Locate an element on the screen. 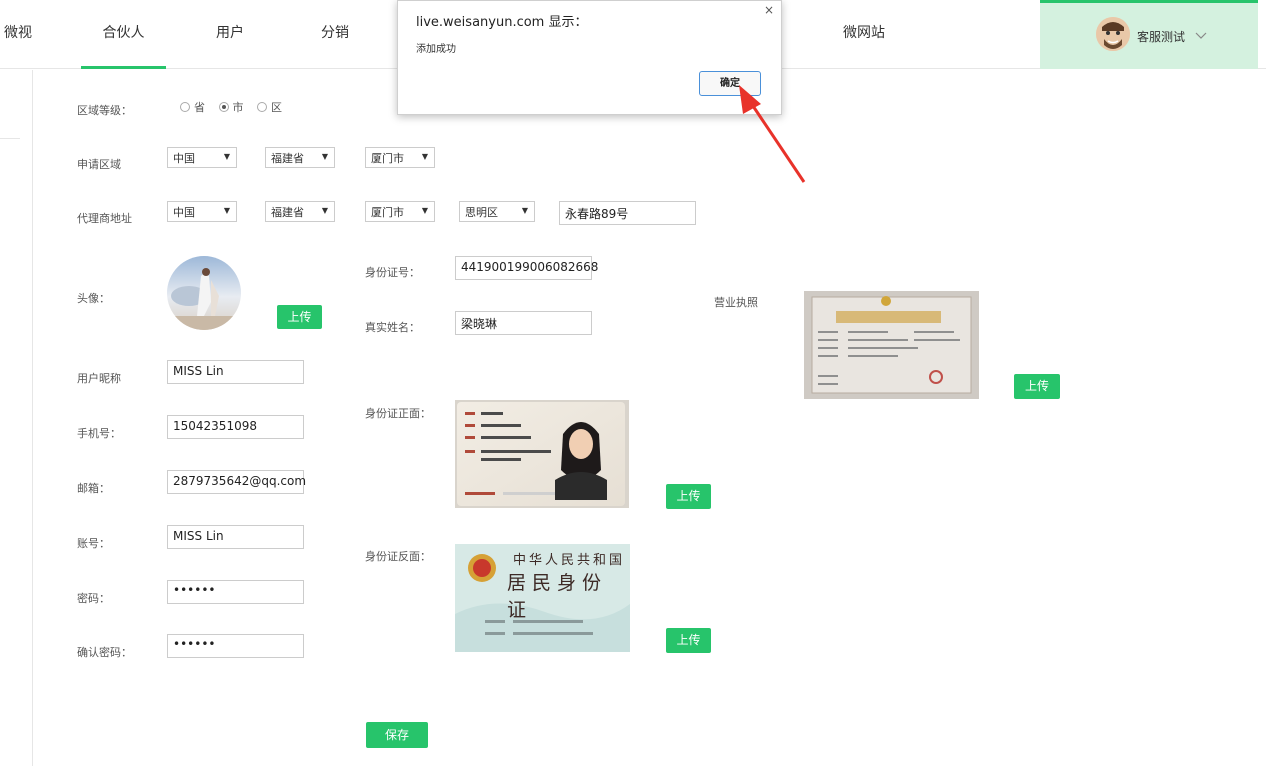 Image resolution: width=1266 pixels, height=766 pixels. nav-item-weishi: 微视 is located at coordinates (18, 34).